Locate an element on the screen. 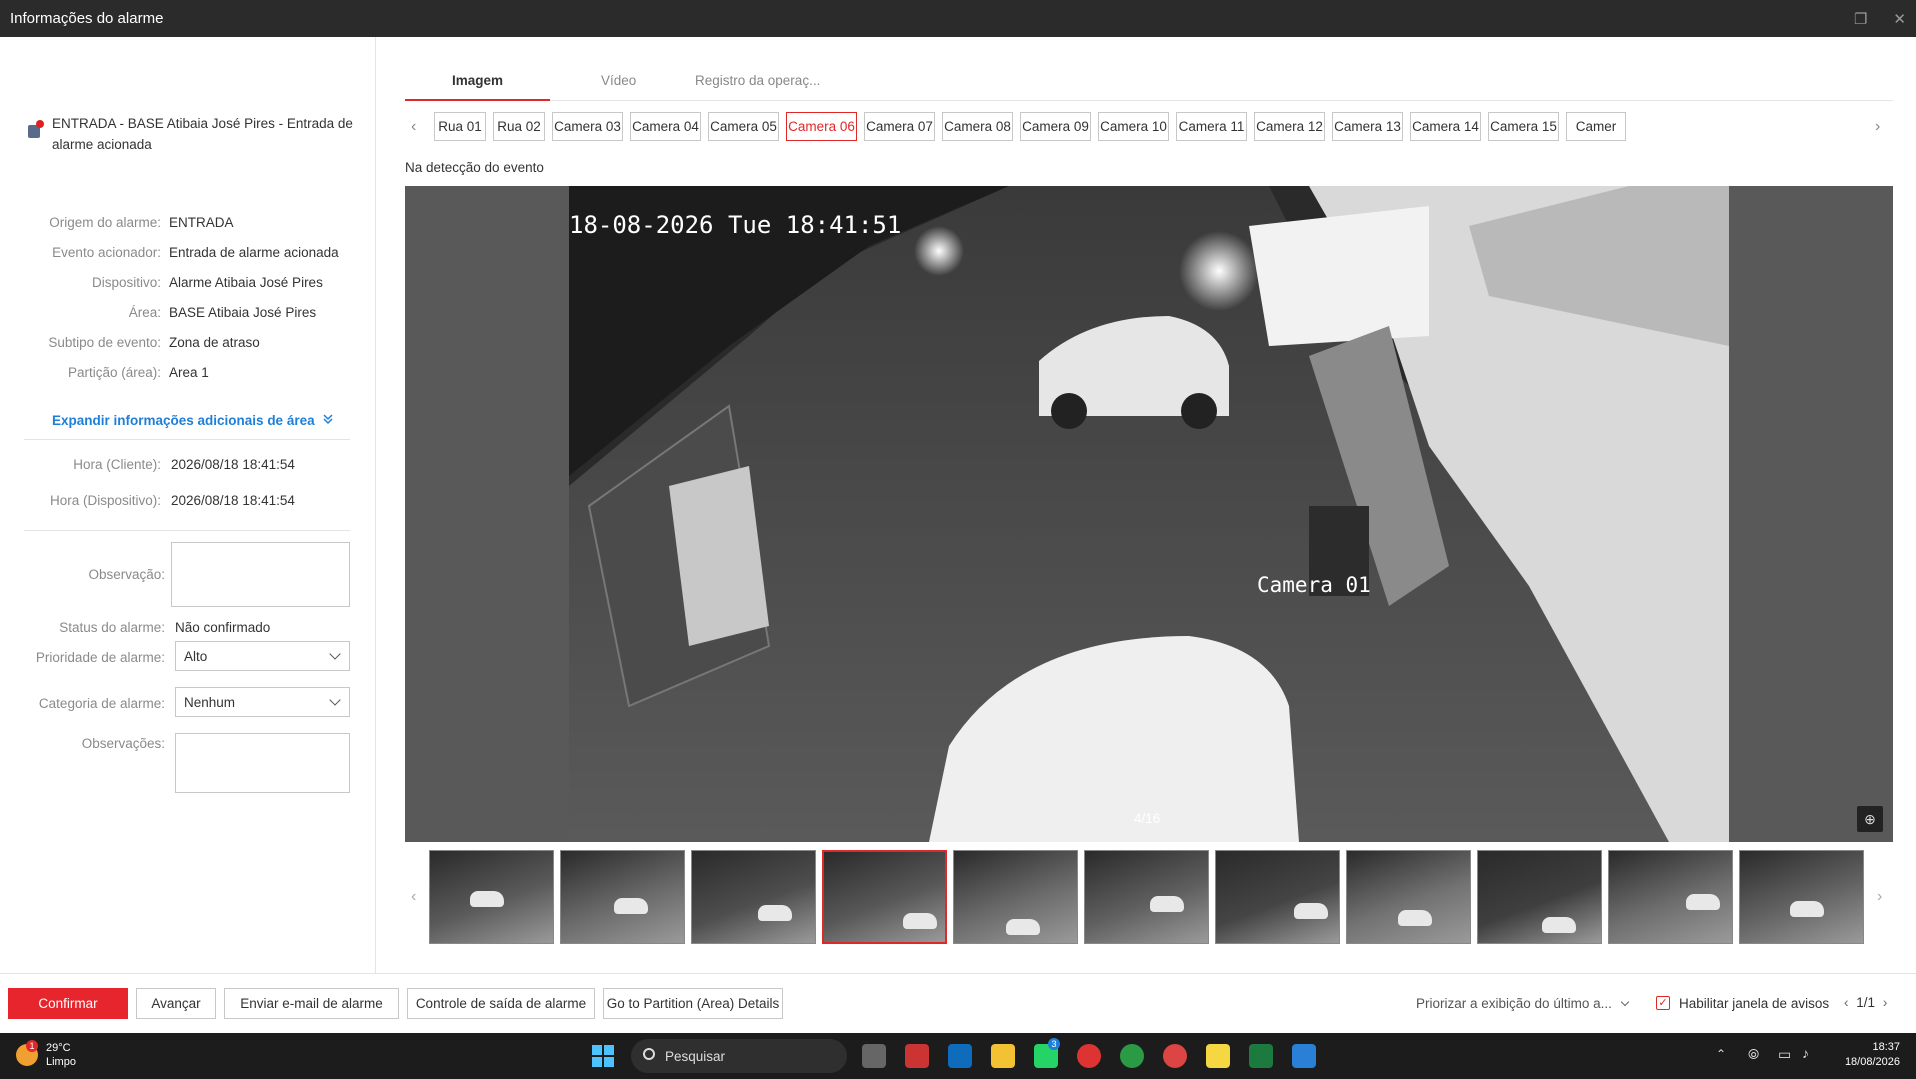  image-counter: 4/16 is located at coordinates (1147, 818).